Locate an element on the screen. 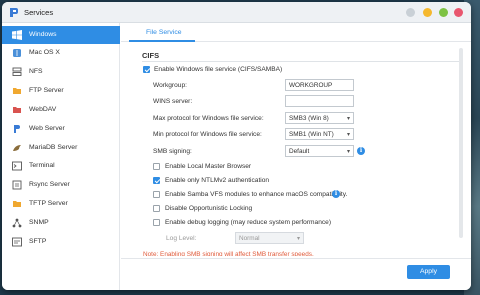 The image size is (480, 295). smb-signing-label: SMB signing: is located at coordinates (172, 151).